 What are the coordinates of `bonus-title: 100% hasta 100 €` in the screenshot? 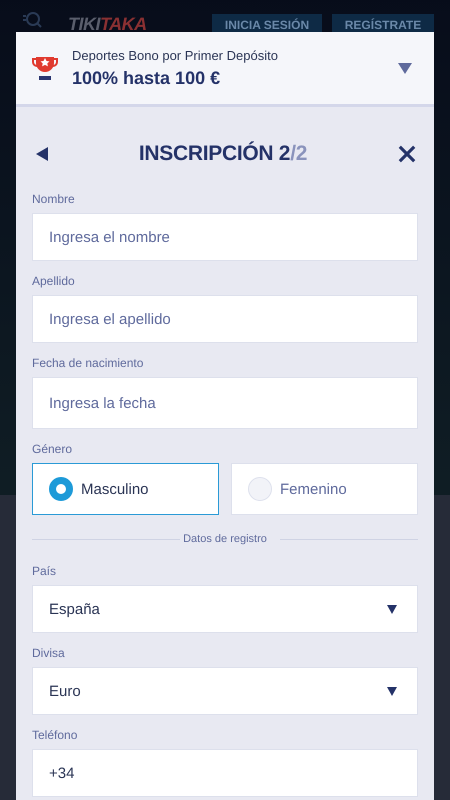 It's located at (147, 78).